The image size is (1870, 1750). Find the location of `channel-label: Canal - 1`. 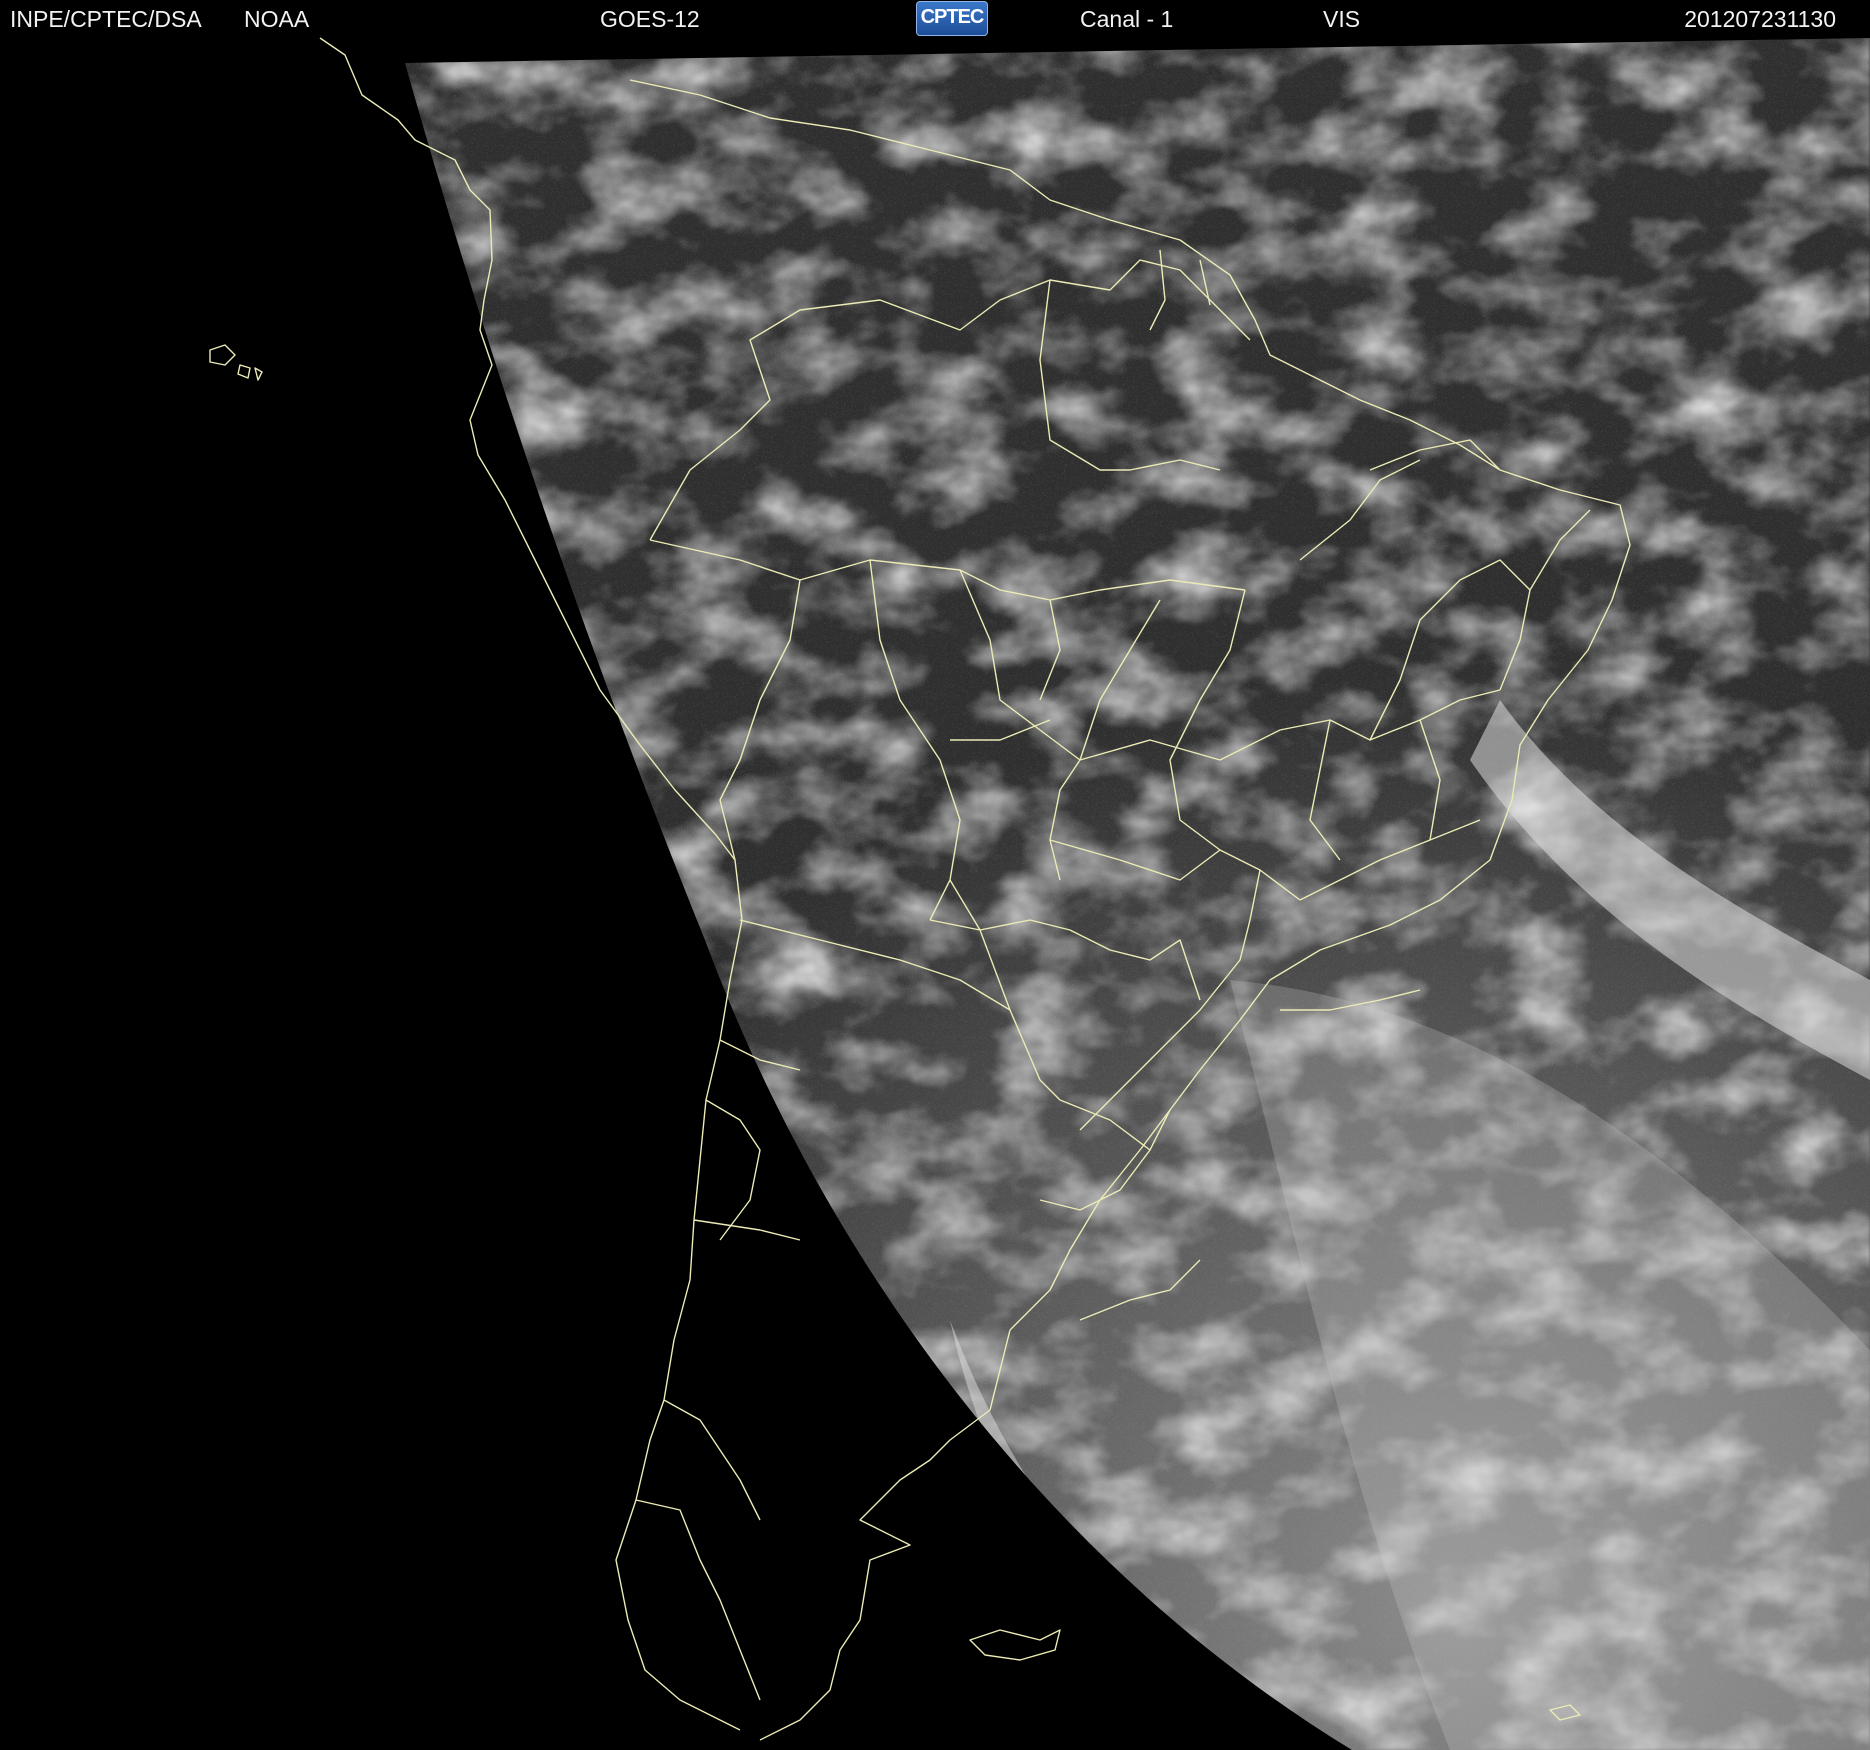

channel-label: Canal - 1 is located at coordinates (1127, 19).